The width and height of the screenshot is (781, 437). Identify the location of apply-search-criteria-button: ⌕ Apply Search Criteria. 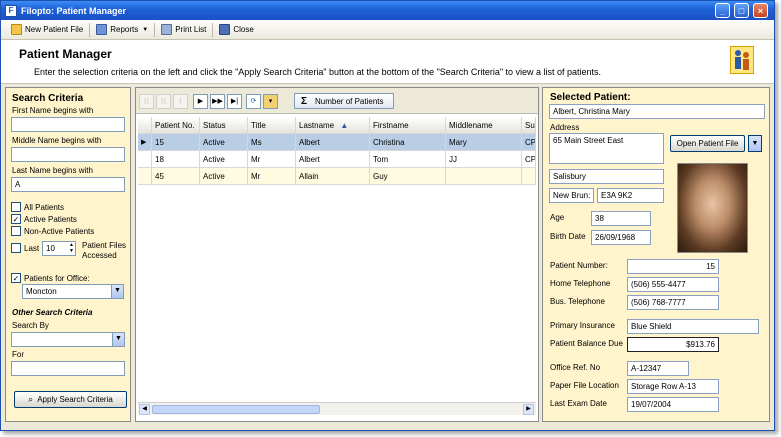
(70, 399).